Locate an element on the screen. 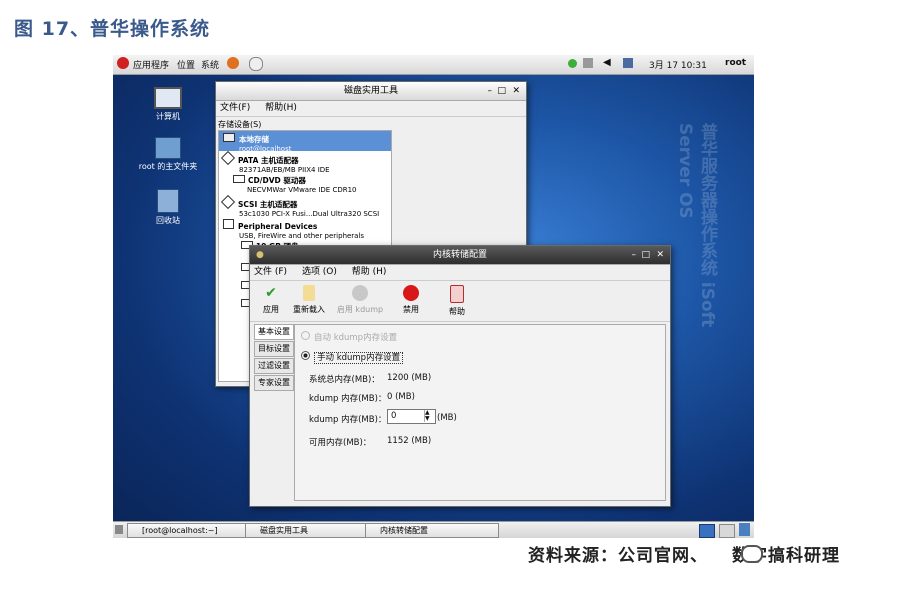  apply-button: ✔ 应用 is located at coordinates (271, 300).